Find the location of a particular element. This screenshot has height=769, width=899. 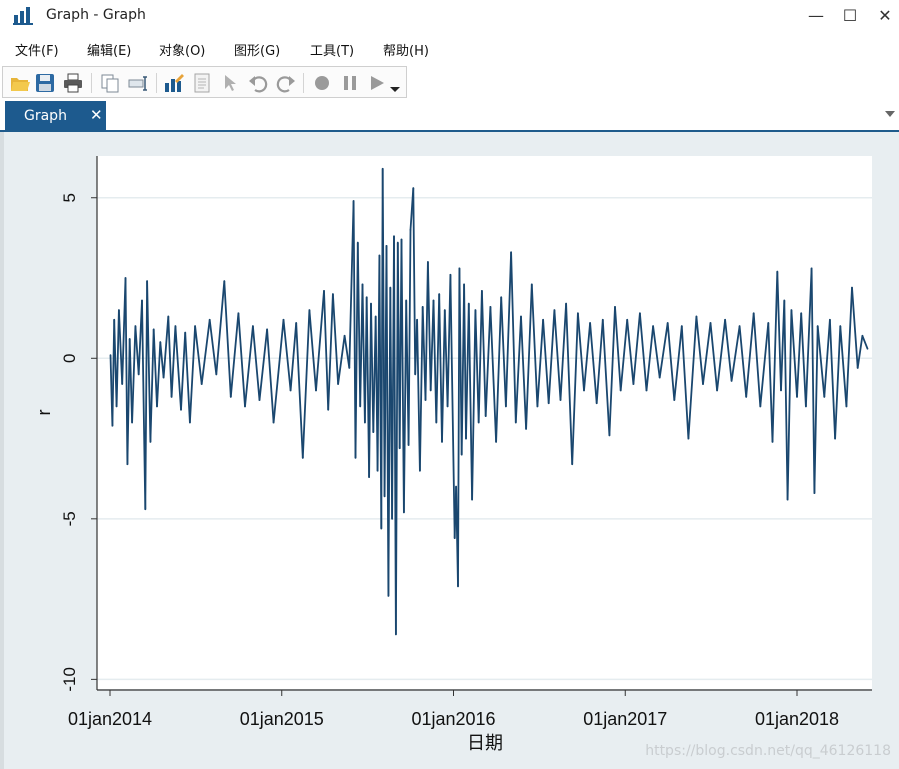

graph-editor-icon is located at coordinates (174, 83).